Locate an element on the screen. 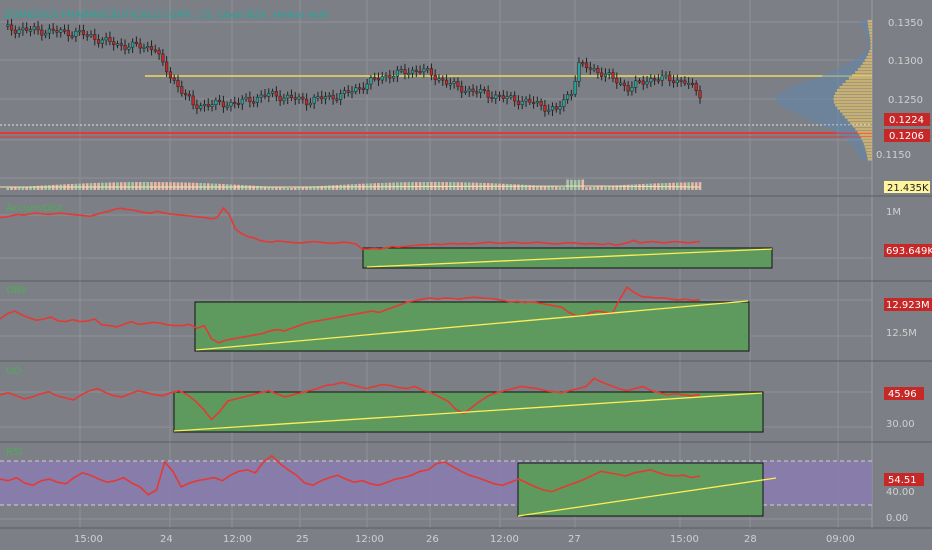  accum-dist-name: Accum/Dist is located at coordinates (34, 208).